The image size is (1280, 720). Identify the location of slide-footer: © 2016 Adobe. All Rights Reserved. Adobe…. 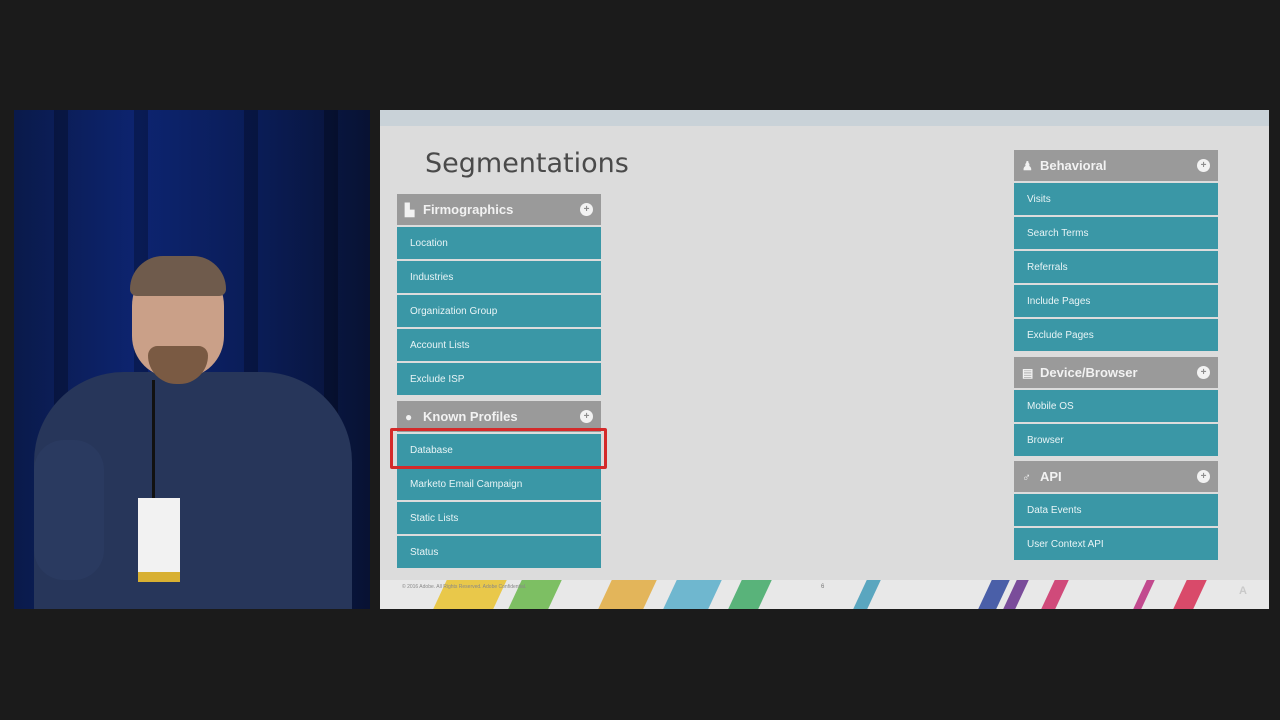
(824, 594).